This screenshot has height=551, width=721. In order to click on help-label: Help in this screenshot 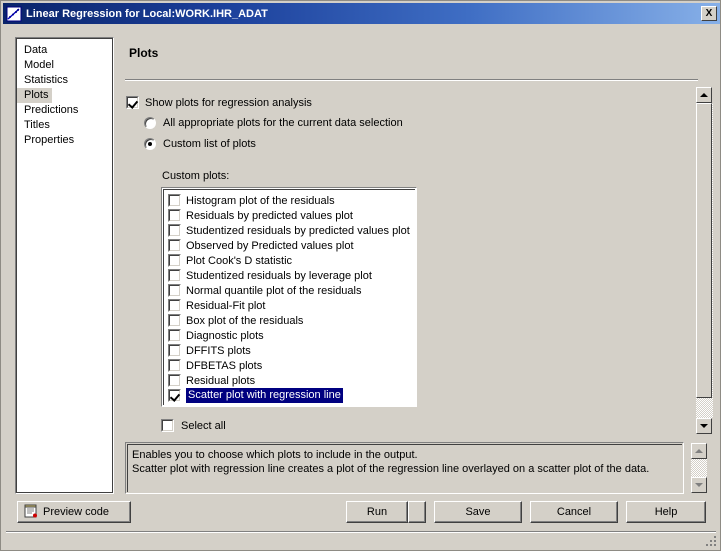, I will do `click(666, 512)`.